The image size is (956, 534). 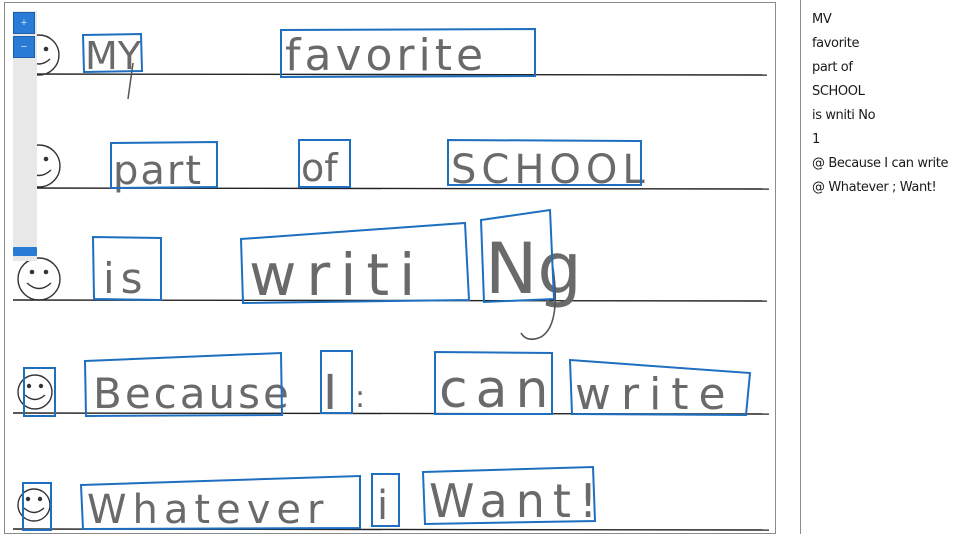 What do you see at coordinates (655, 394) in the screenshot?
I see `handwritten-word: write` at bounding box center [655, 394].